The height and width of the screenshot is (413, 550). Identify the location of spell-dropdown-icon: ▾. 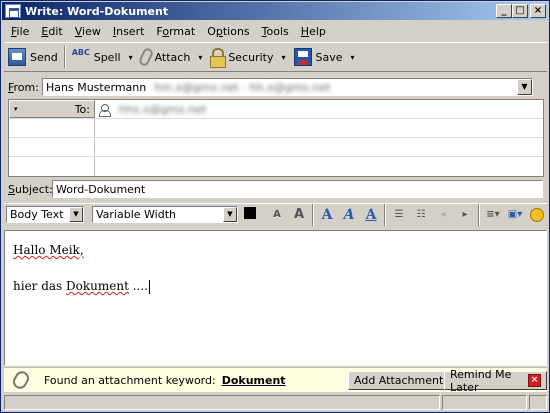
(131, 57).